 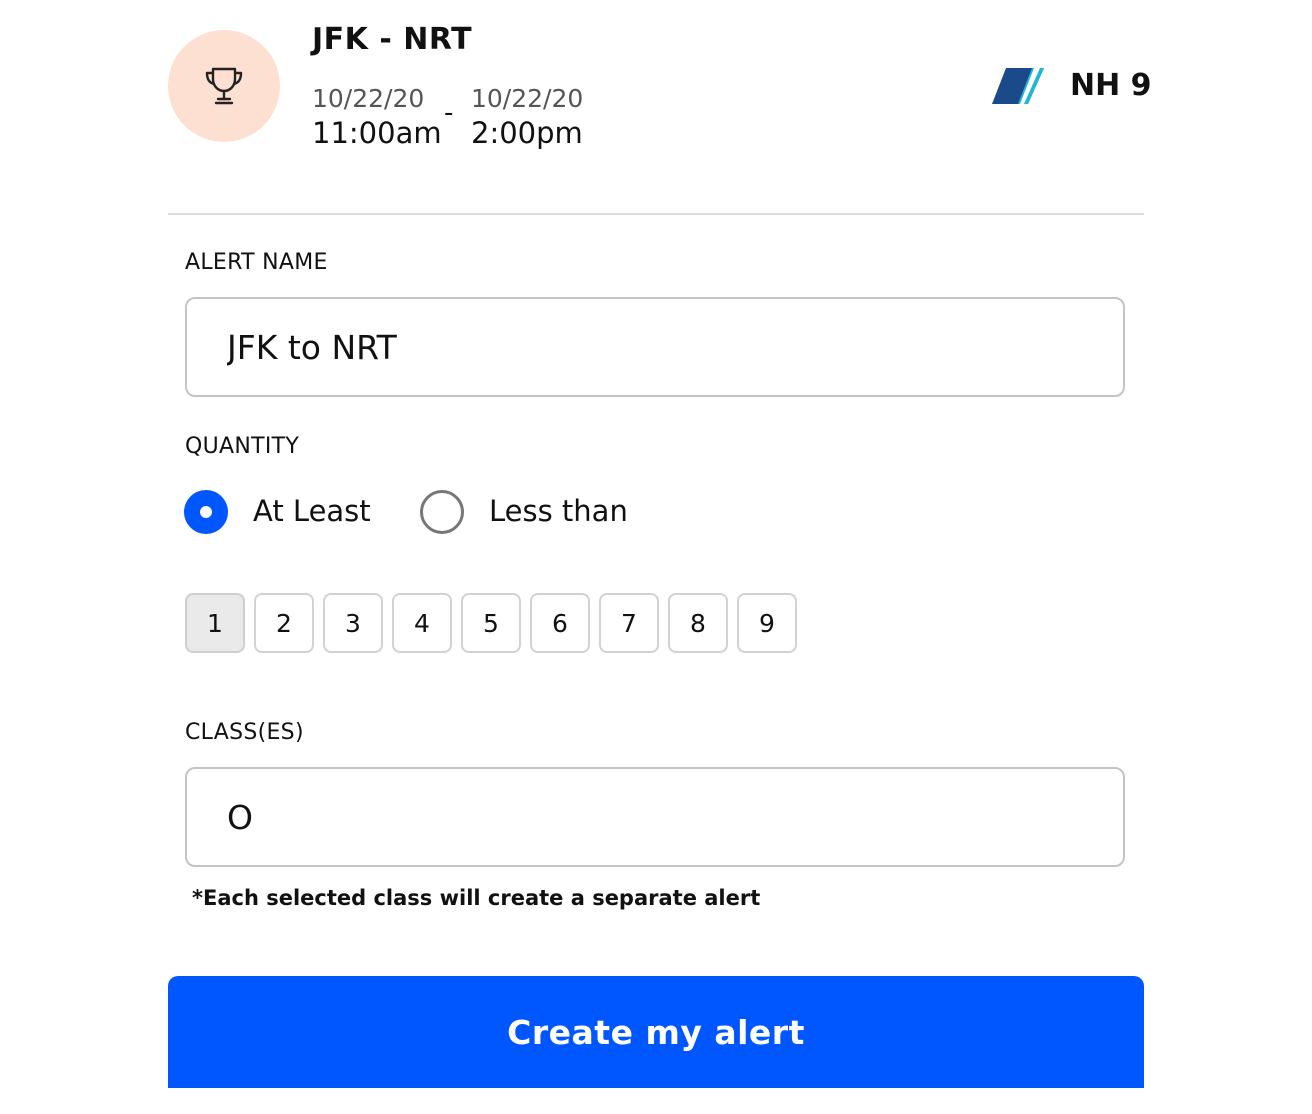 What do you see at coordinates (392, 39) in the screenshot?
I see `route-title: JFK - NRT` at bounding box center [392, 39].